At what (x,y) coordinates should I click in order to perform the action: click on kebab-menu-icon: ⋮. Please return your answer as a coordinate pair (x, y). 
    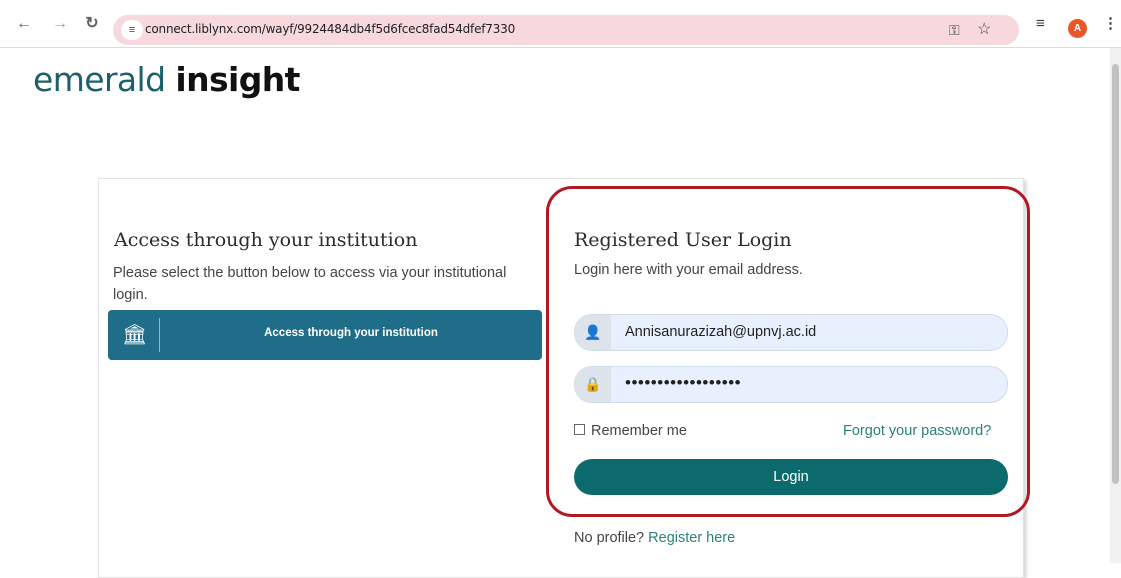
    Looking at the image, I should click on (1110, 24).